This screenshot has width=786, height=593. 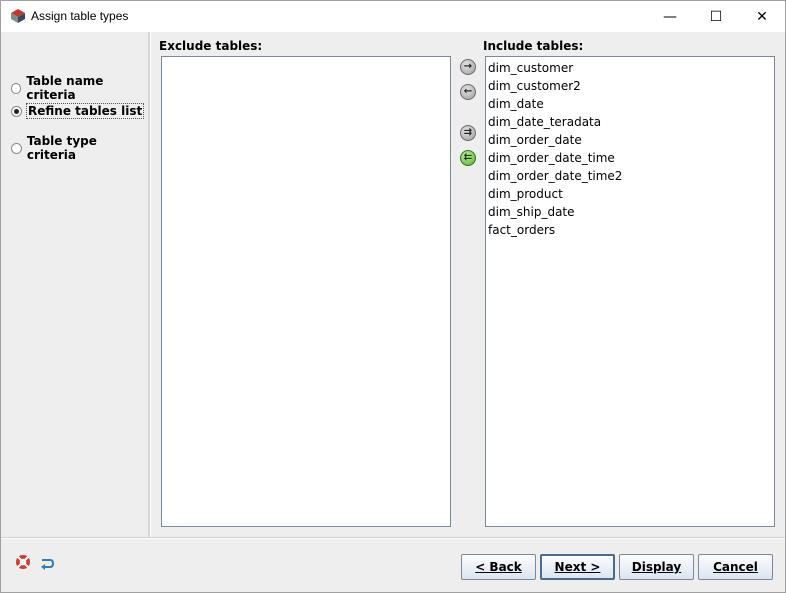 I want to click on double-arrow-left-icon: ⇇, so click(x=468, y=157).